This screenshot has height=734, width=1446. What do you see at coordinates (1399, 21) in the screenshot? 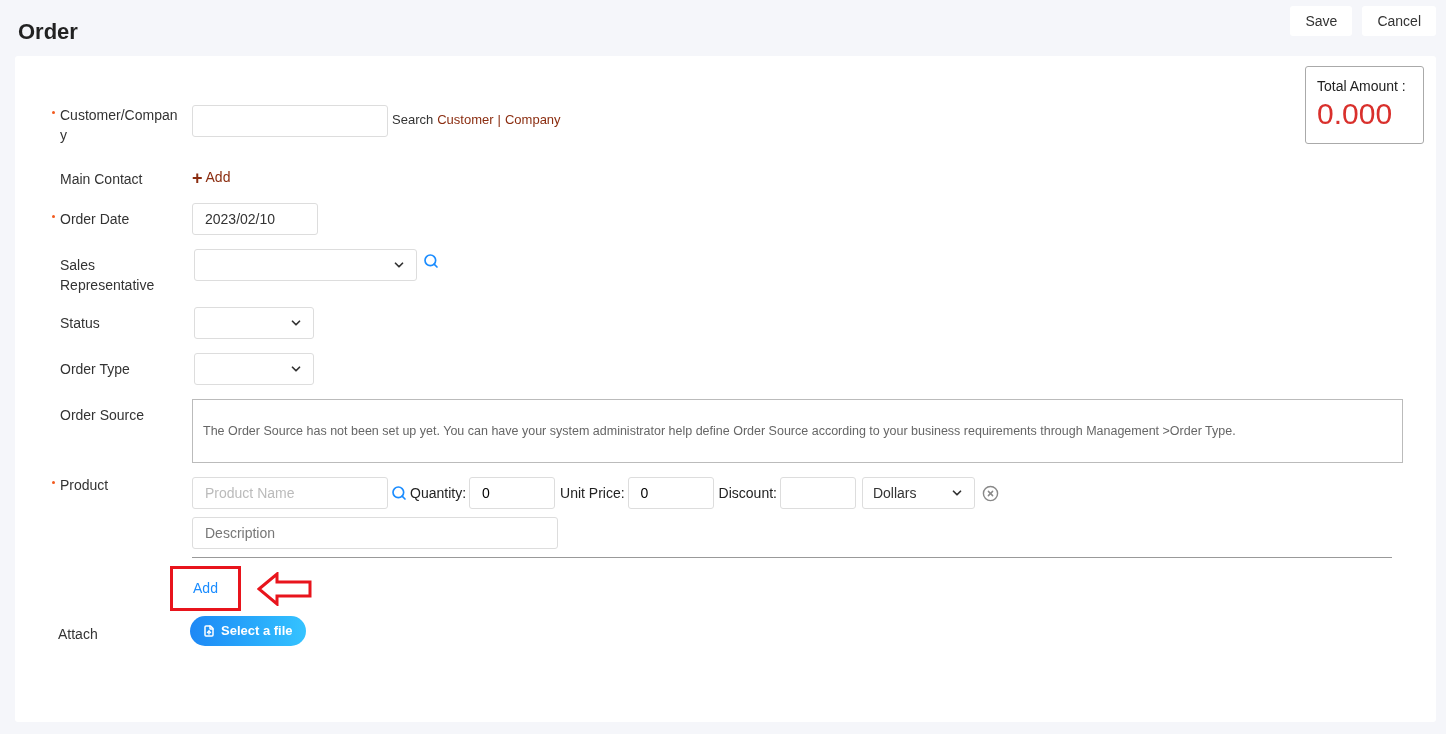
I see `action-button: Cancel` at bounding box center [1399, 21].